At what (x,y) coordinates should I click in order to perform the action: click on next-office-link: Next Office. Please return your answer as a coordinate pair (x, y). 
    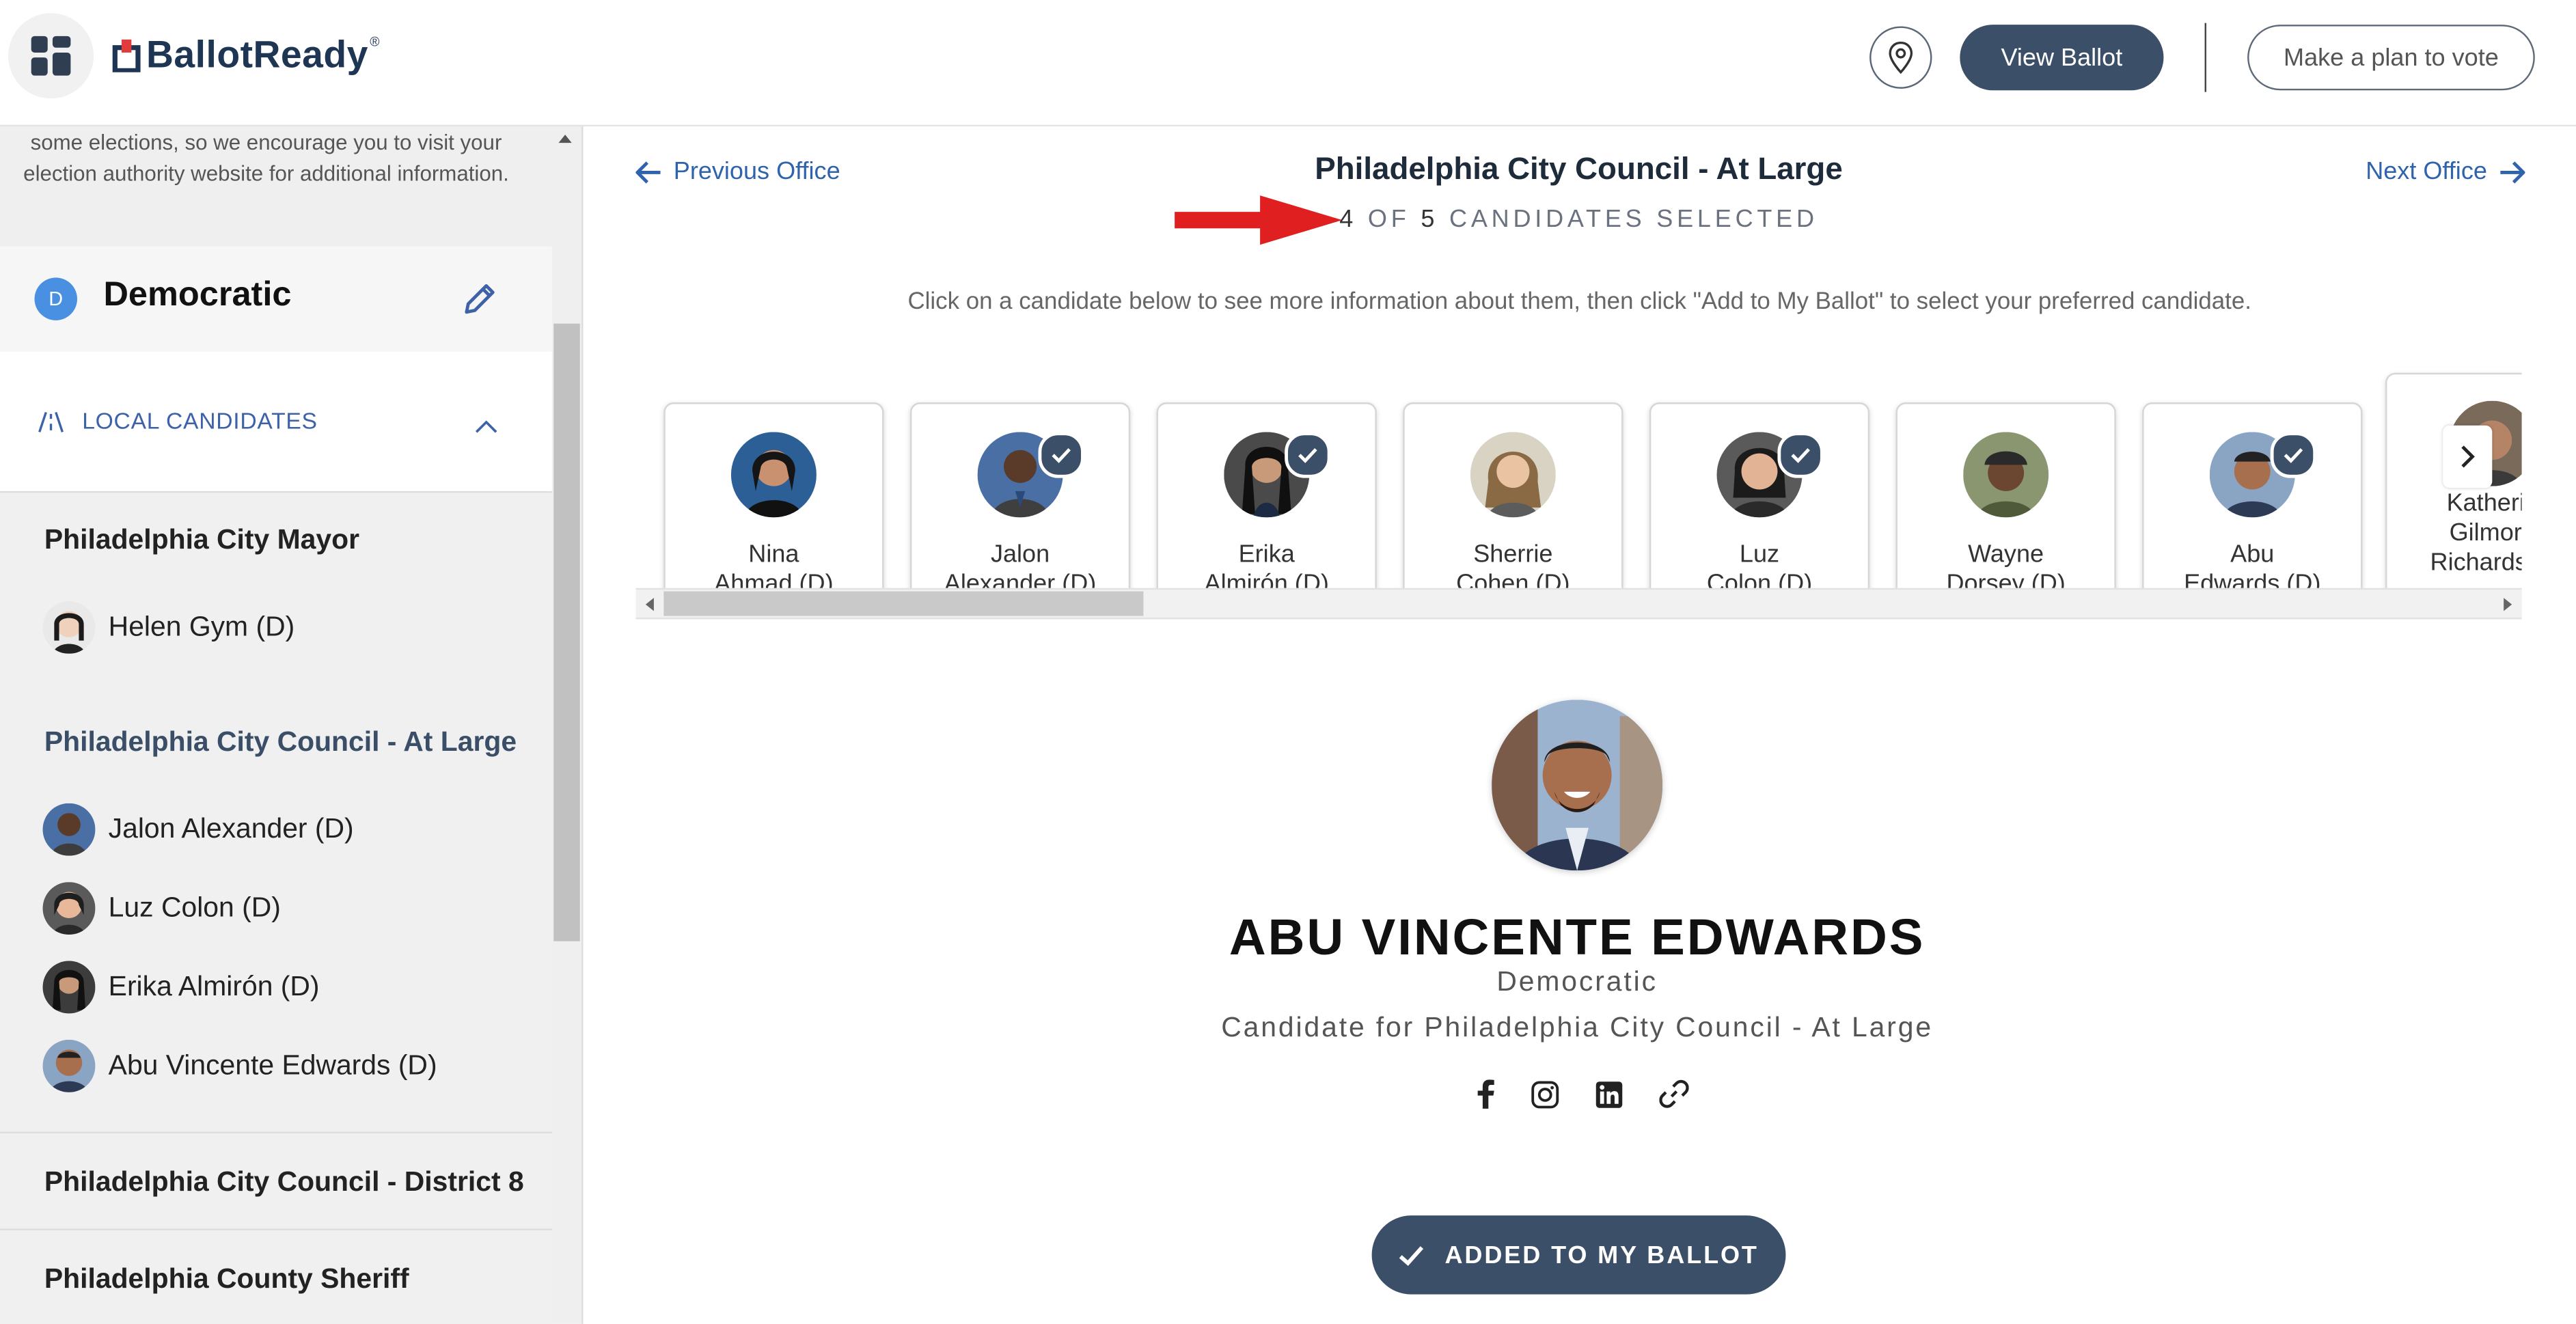
    Looking at the image, I should click on (2445, 172).